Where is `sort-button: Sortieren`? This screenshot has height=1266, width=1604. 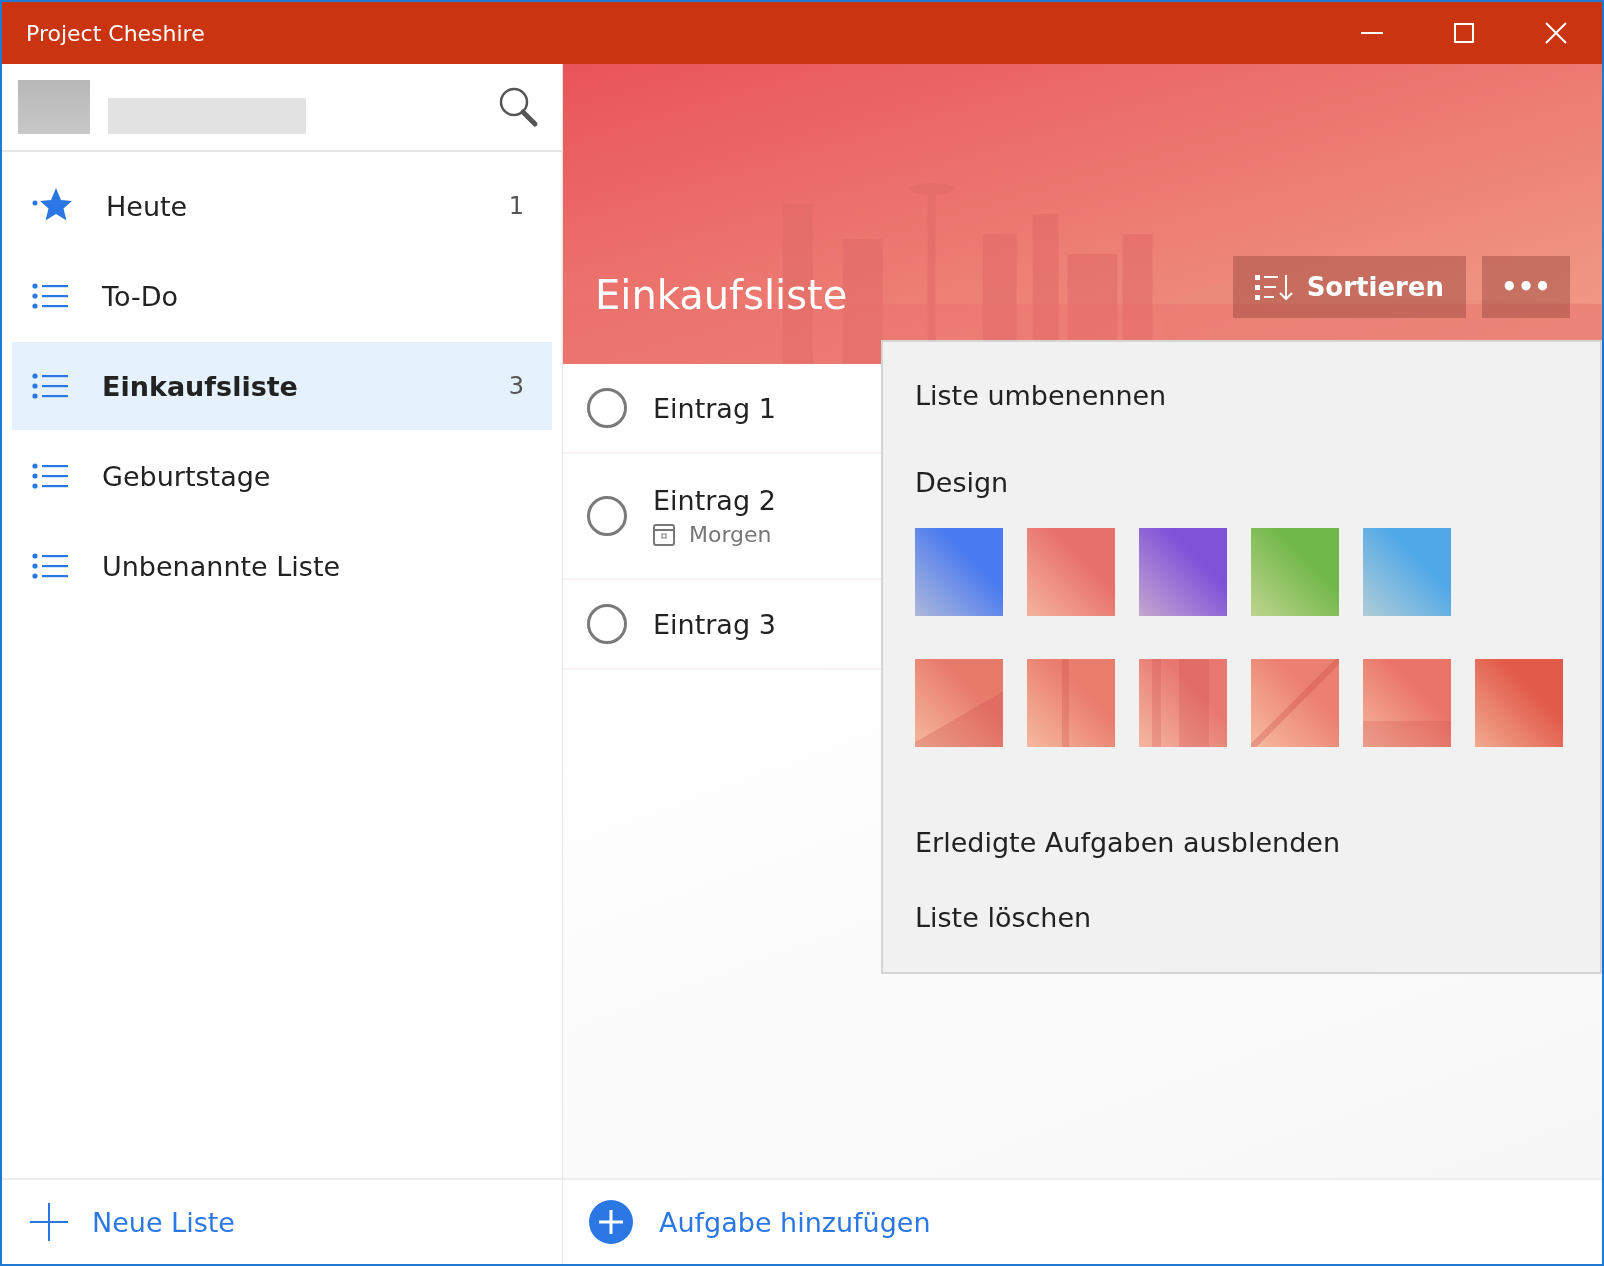
sort-button: Sortieren is located at coordinates (1349, 287).